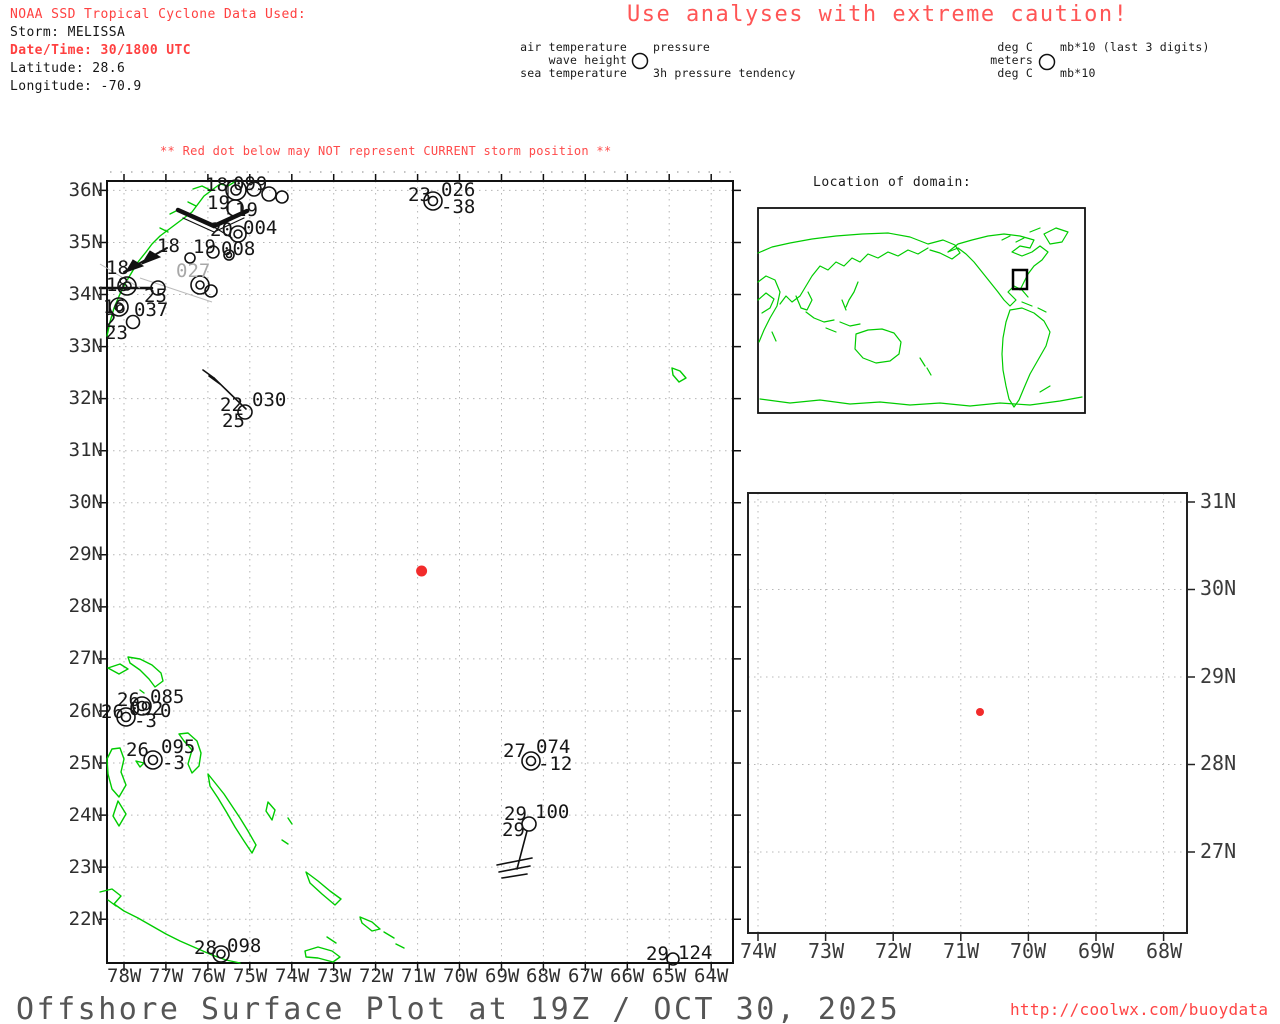  What do you see at coordinates (679, 375) in the screenshot?
I see `bermuda-island` at bounding box center [679, 375].